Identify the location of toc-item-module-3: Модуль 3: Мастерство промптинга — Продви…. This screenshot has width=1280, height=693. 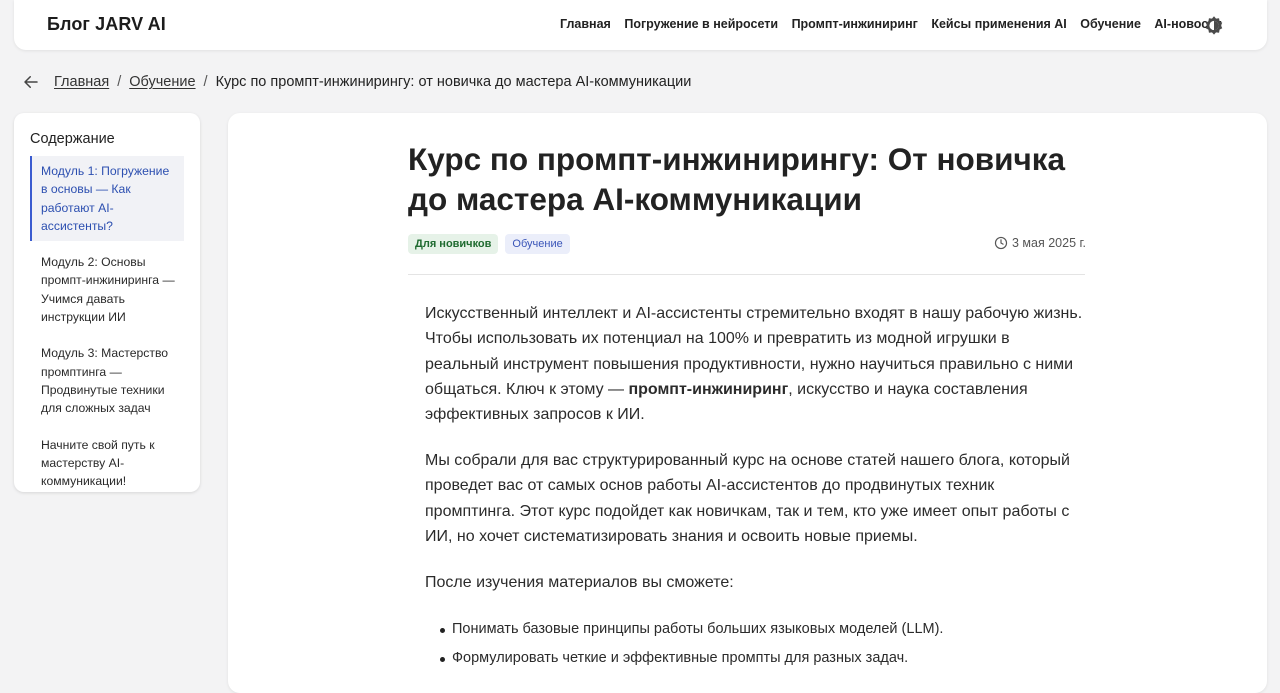
(107, 380).